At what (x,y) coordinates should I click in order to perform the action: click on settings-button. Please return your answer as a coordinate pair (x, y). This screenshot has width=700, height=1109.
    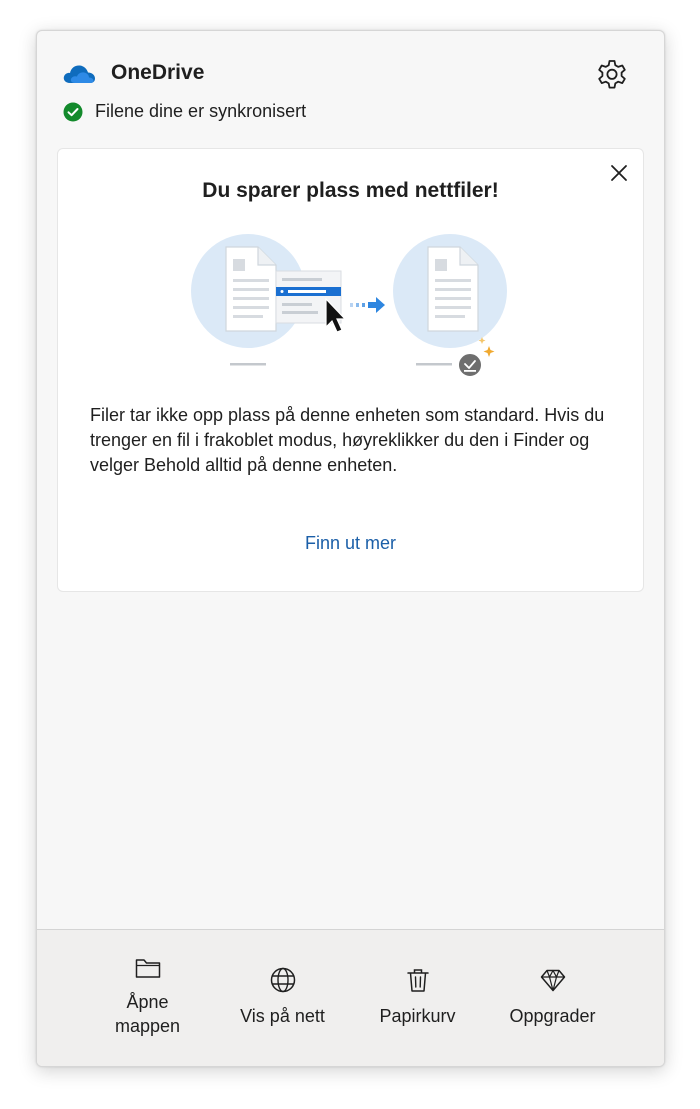
    Looking at the image, I should click on (612, 75).